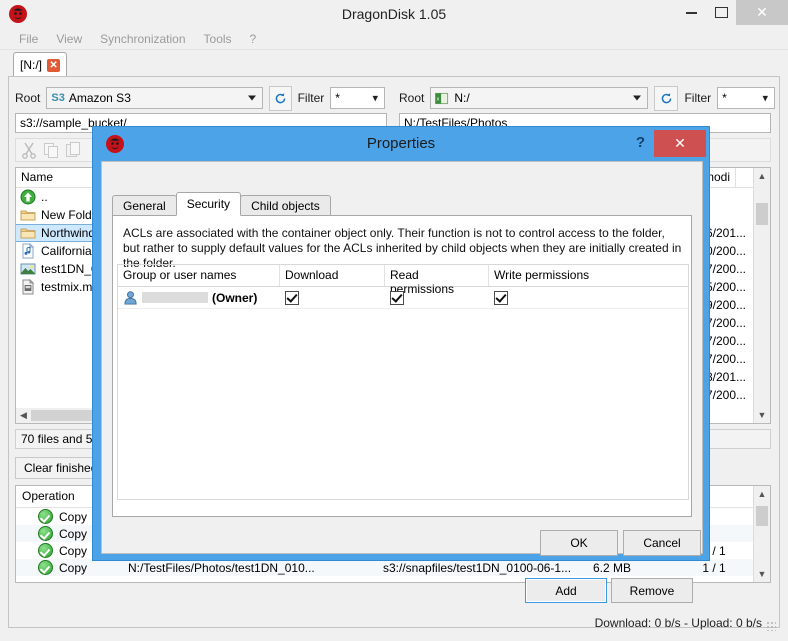 This screenshot has height=641, width=788. Describe the element at coordinates (357, 98) in the screenshot. I see `left-filter-combo: * ▾` at that location.